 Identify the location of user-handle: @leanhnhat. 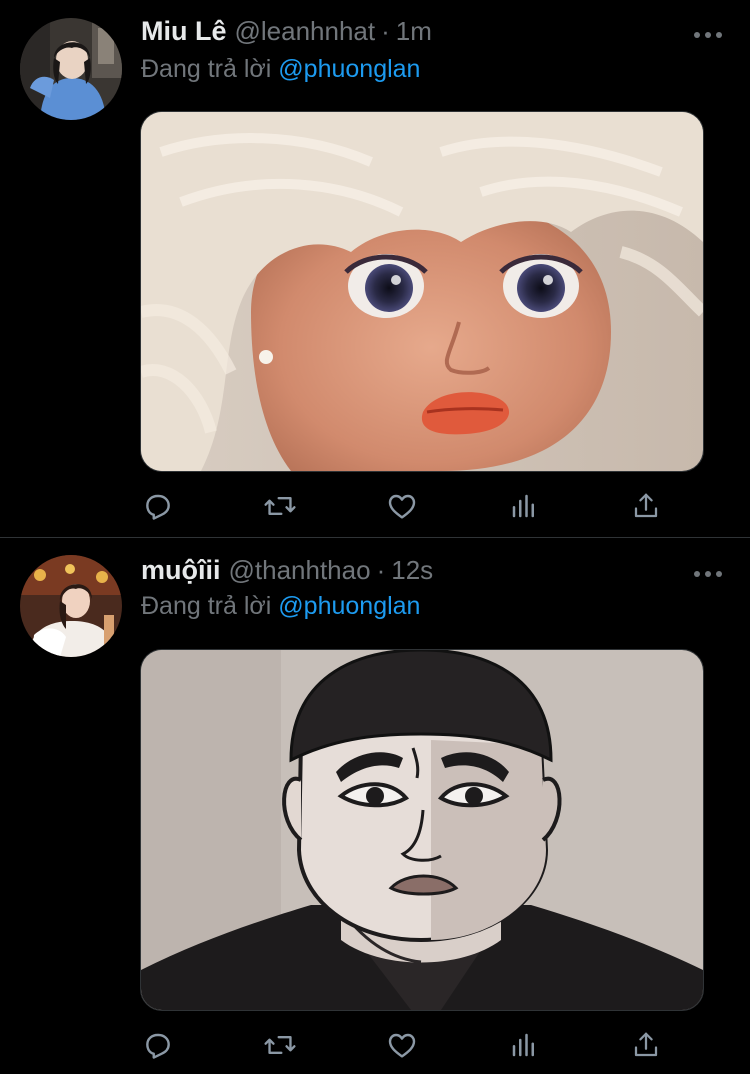
(305, 31).